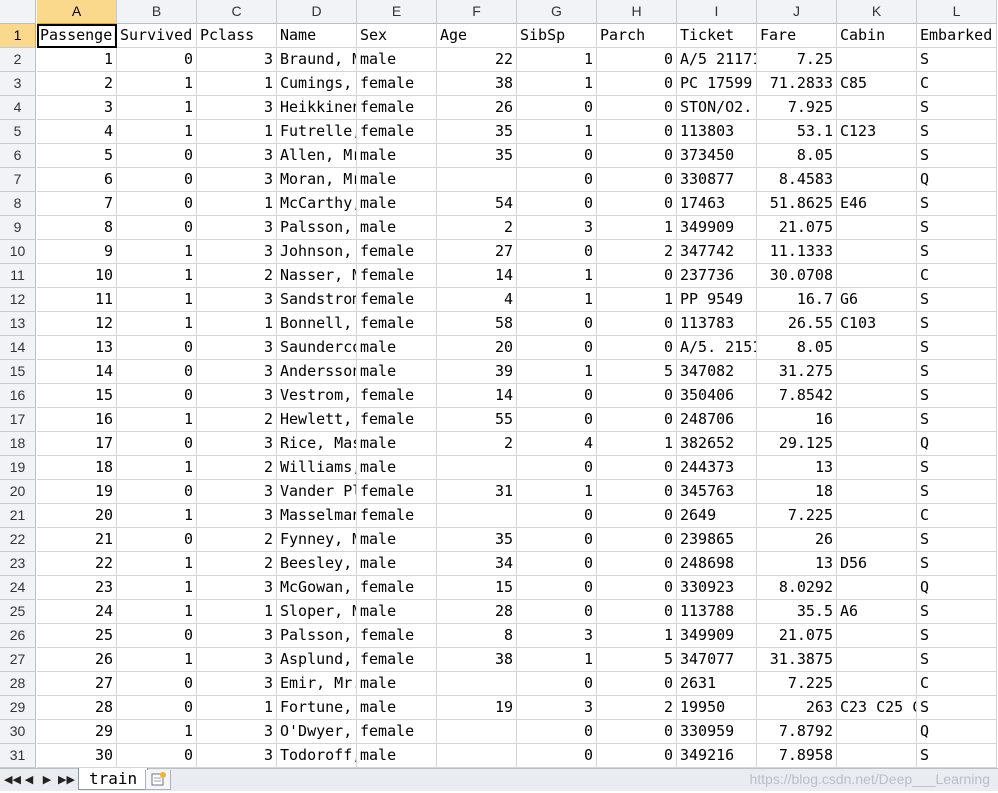 Image resolution: width=998 pixels, height=793 pixels. What do you see at coordinates (77, 276) in the screenshot?
I see `data-cell: 10` at bounding box center [77, 276].